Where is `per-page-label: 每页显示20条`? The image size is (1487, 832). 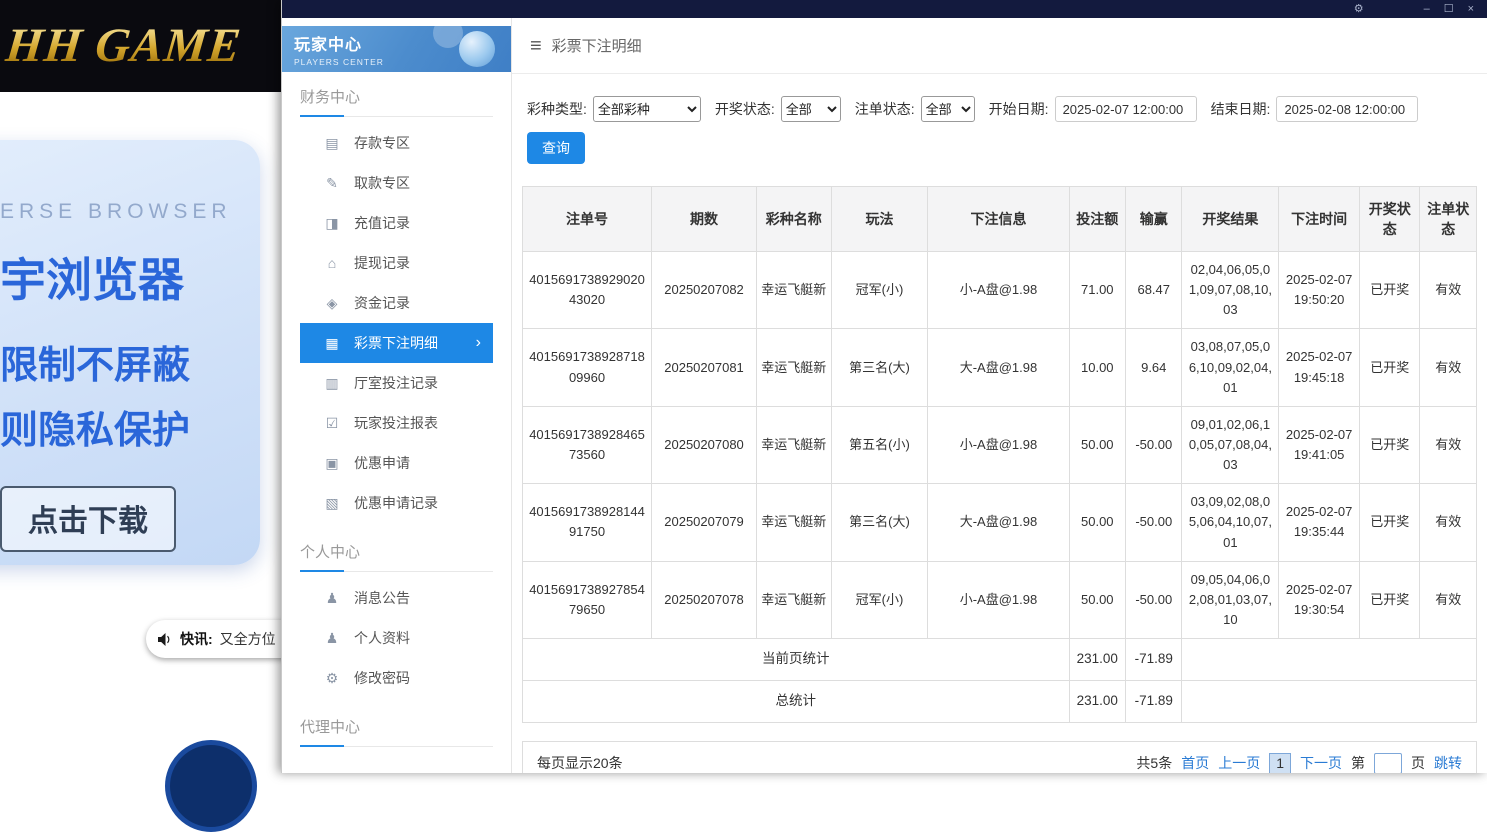 per-page-label: 每页显示20条 is located at coordinates (580, 763).